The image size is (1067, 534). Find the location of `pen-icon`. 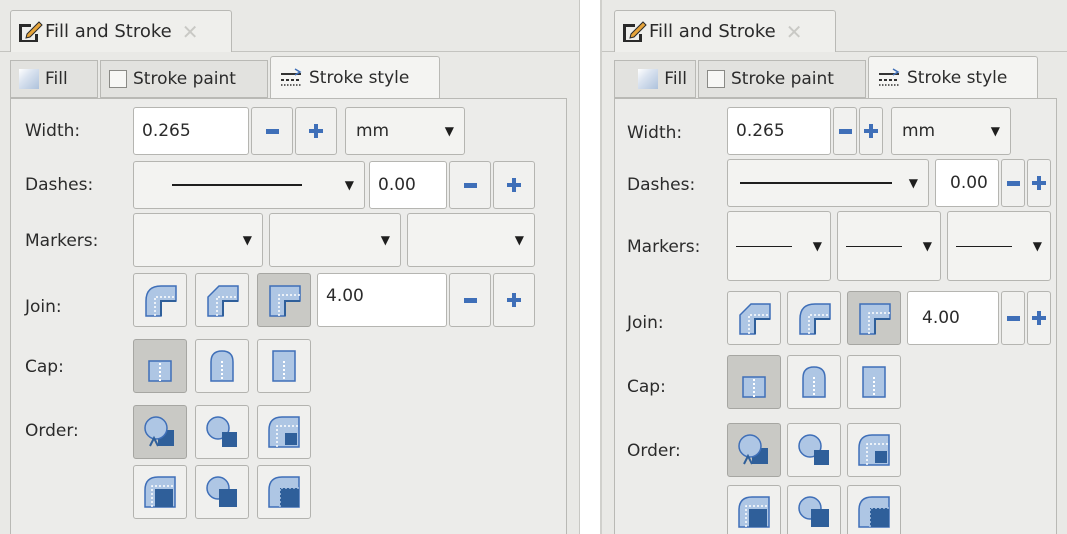

pen-icon is located at coordinates (31, 31).